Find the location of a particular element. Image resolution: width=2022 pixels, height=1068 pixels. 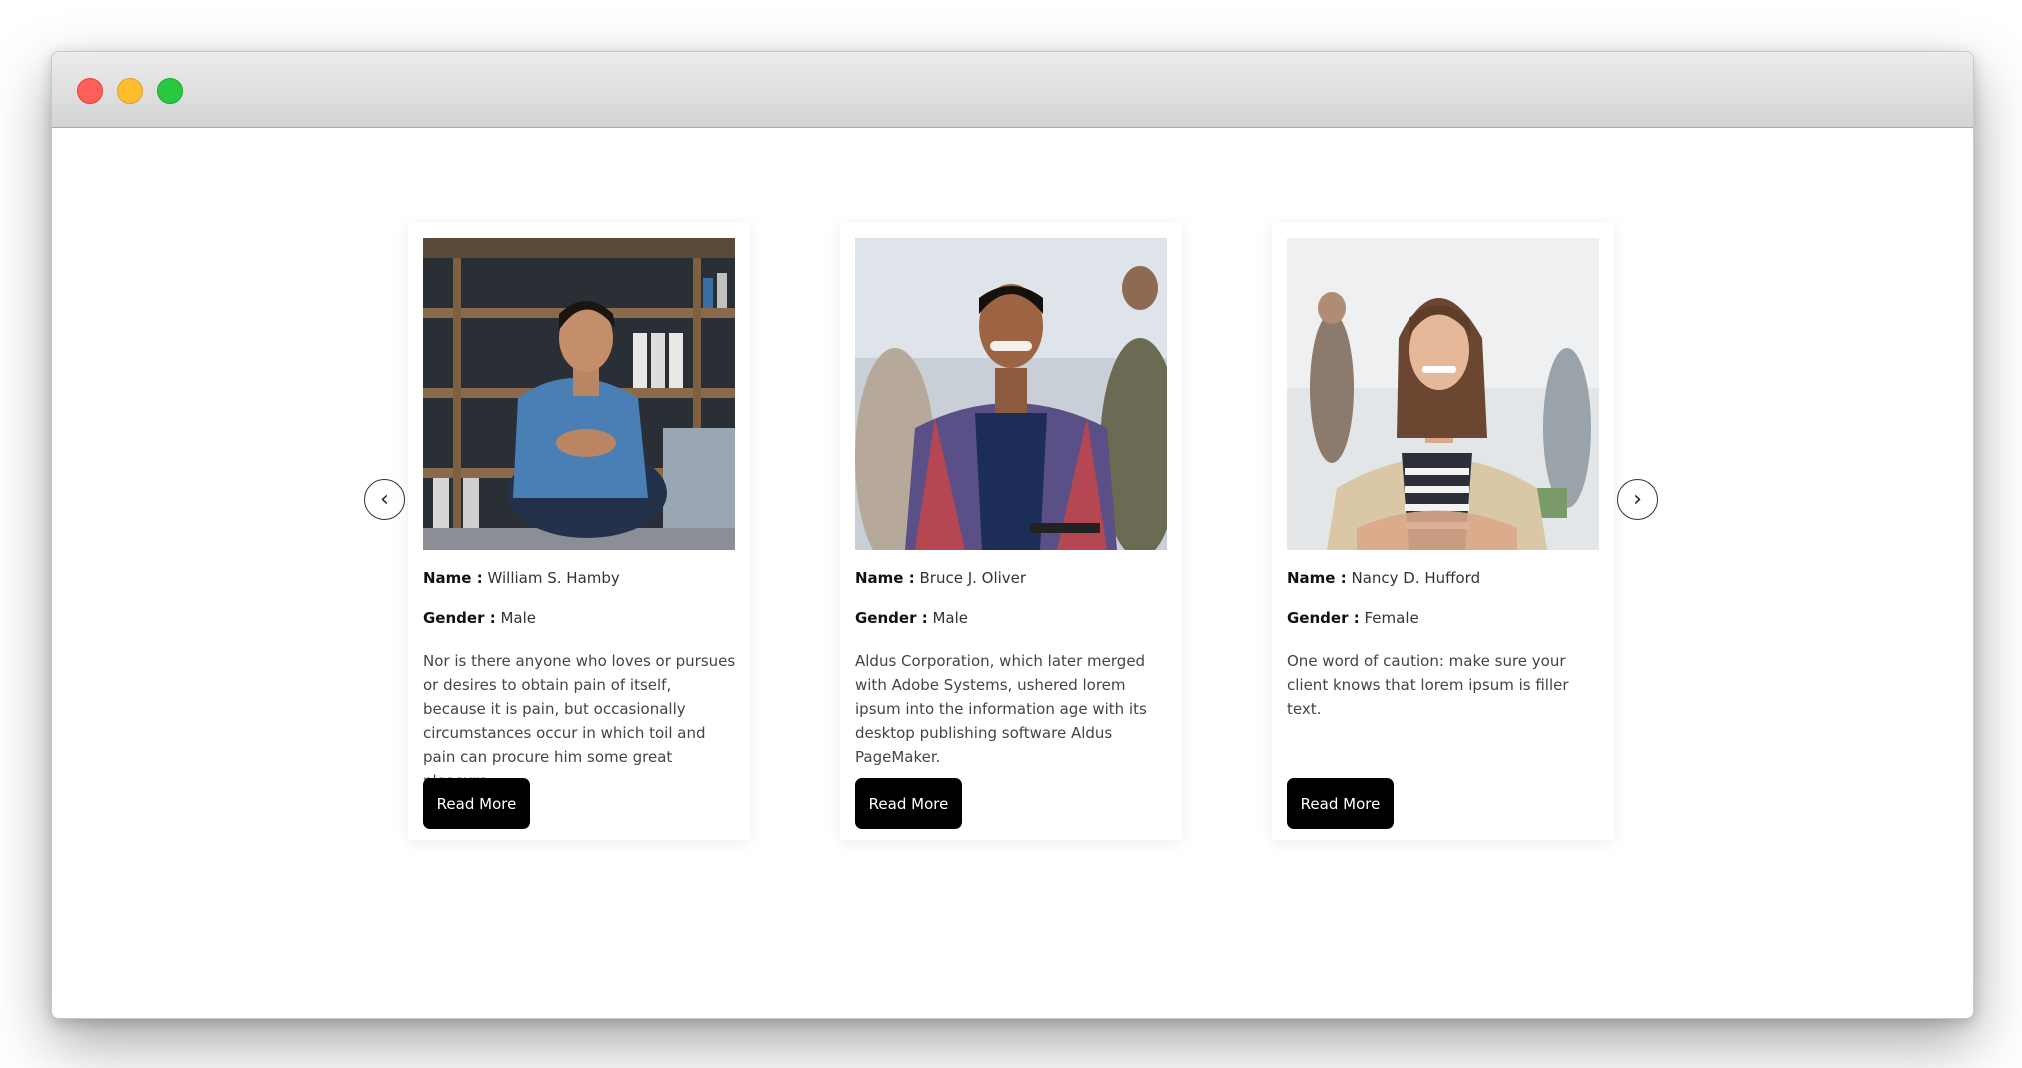

photo-woman-office-icon is located at coordinates (1443, 394).